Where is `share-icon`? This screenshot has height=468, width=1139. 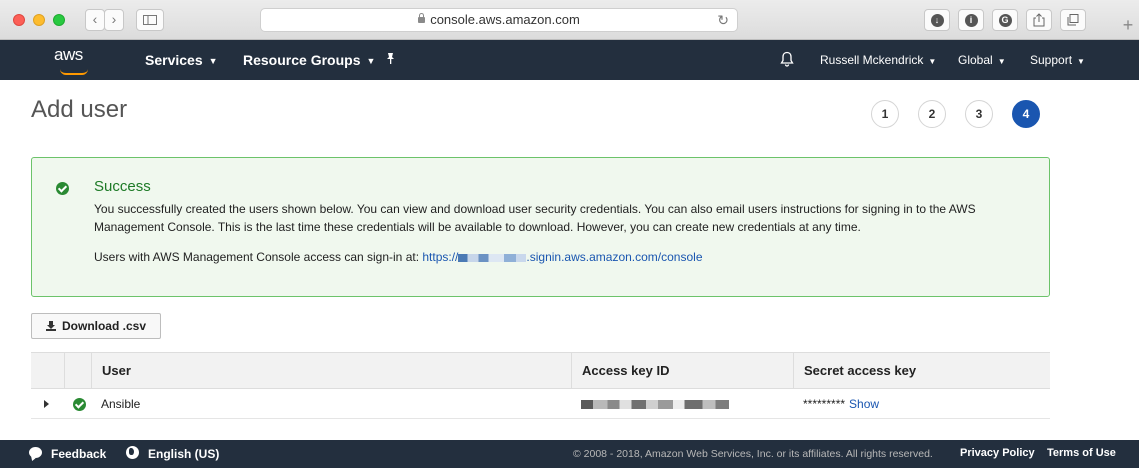 share-icon is located at coordinates (1039, 20).